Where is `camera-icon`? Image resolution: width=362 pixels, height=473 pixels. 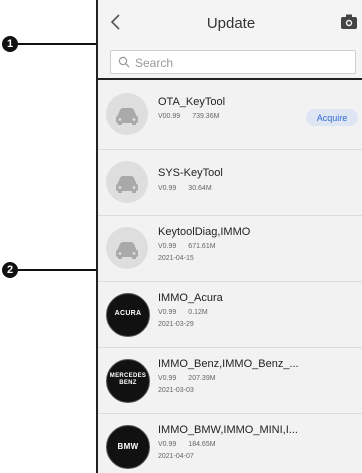 camera-icon is located at coordinates (349, 22).